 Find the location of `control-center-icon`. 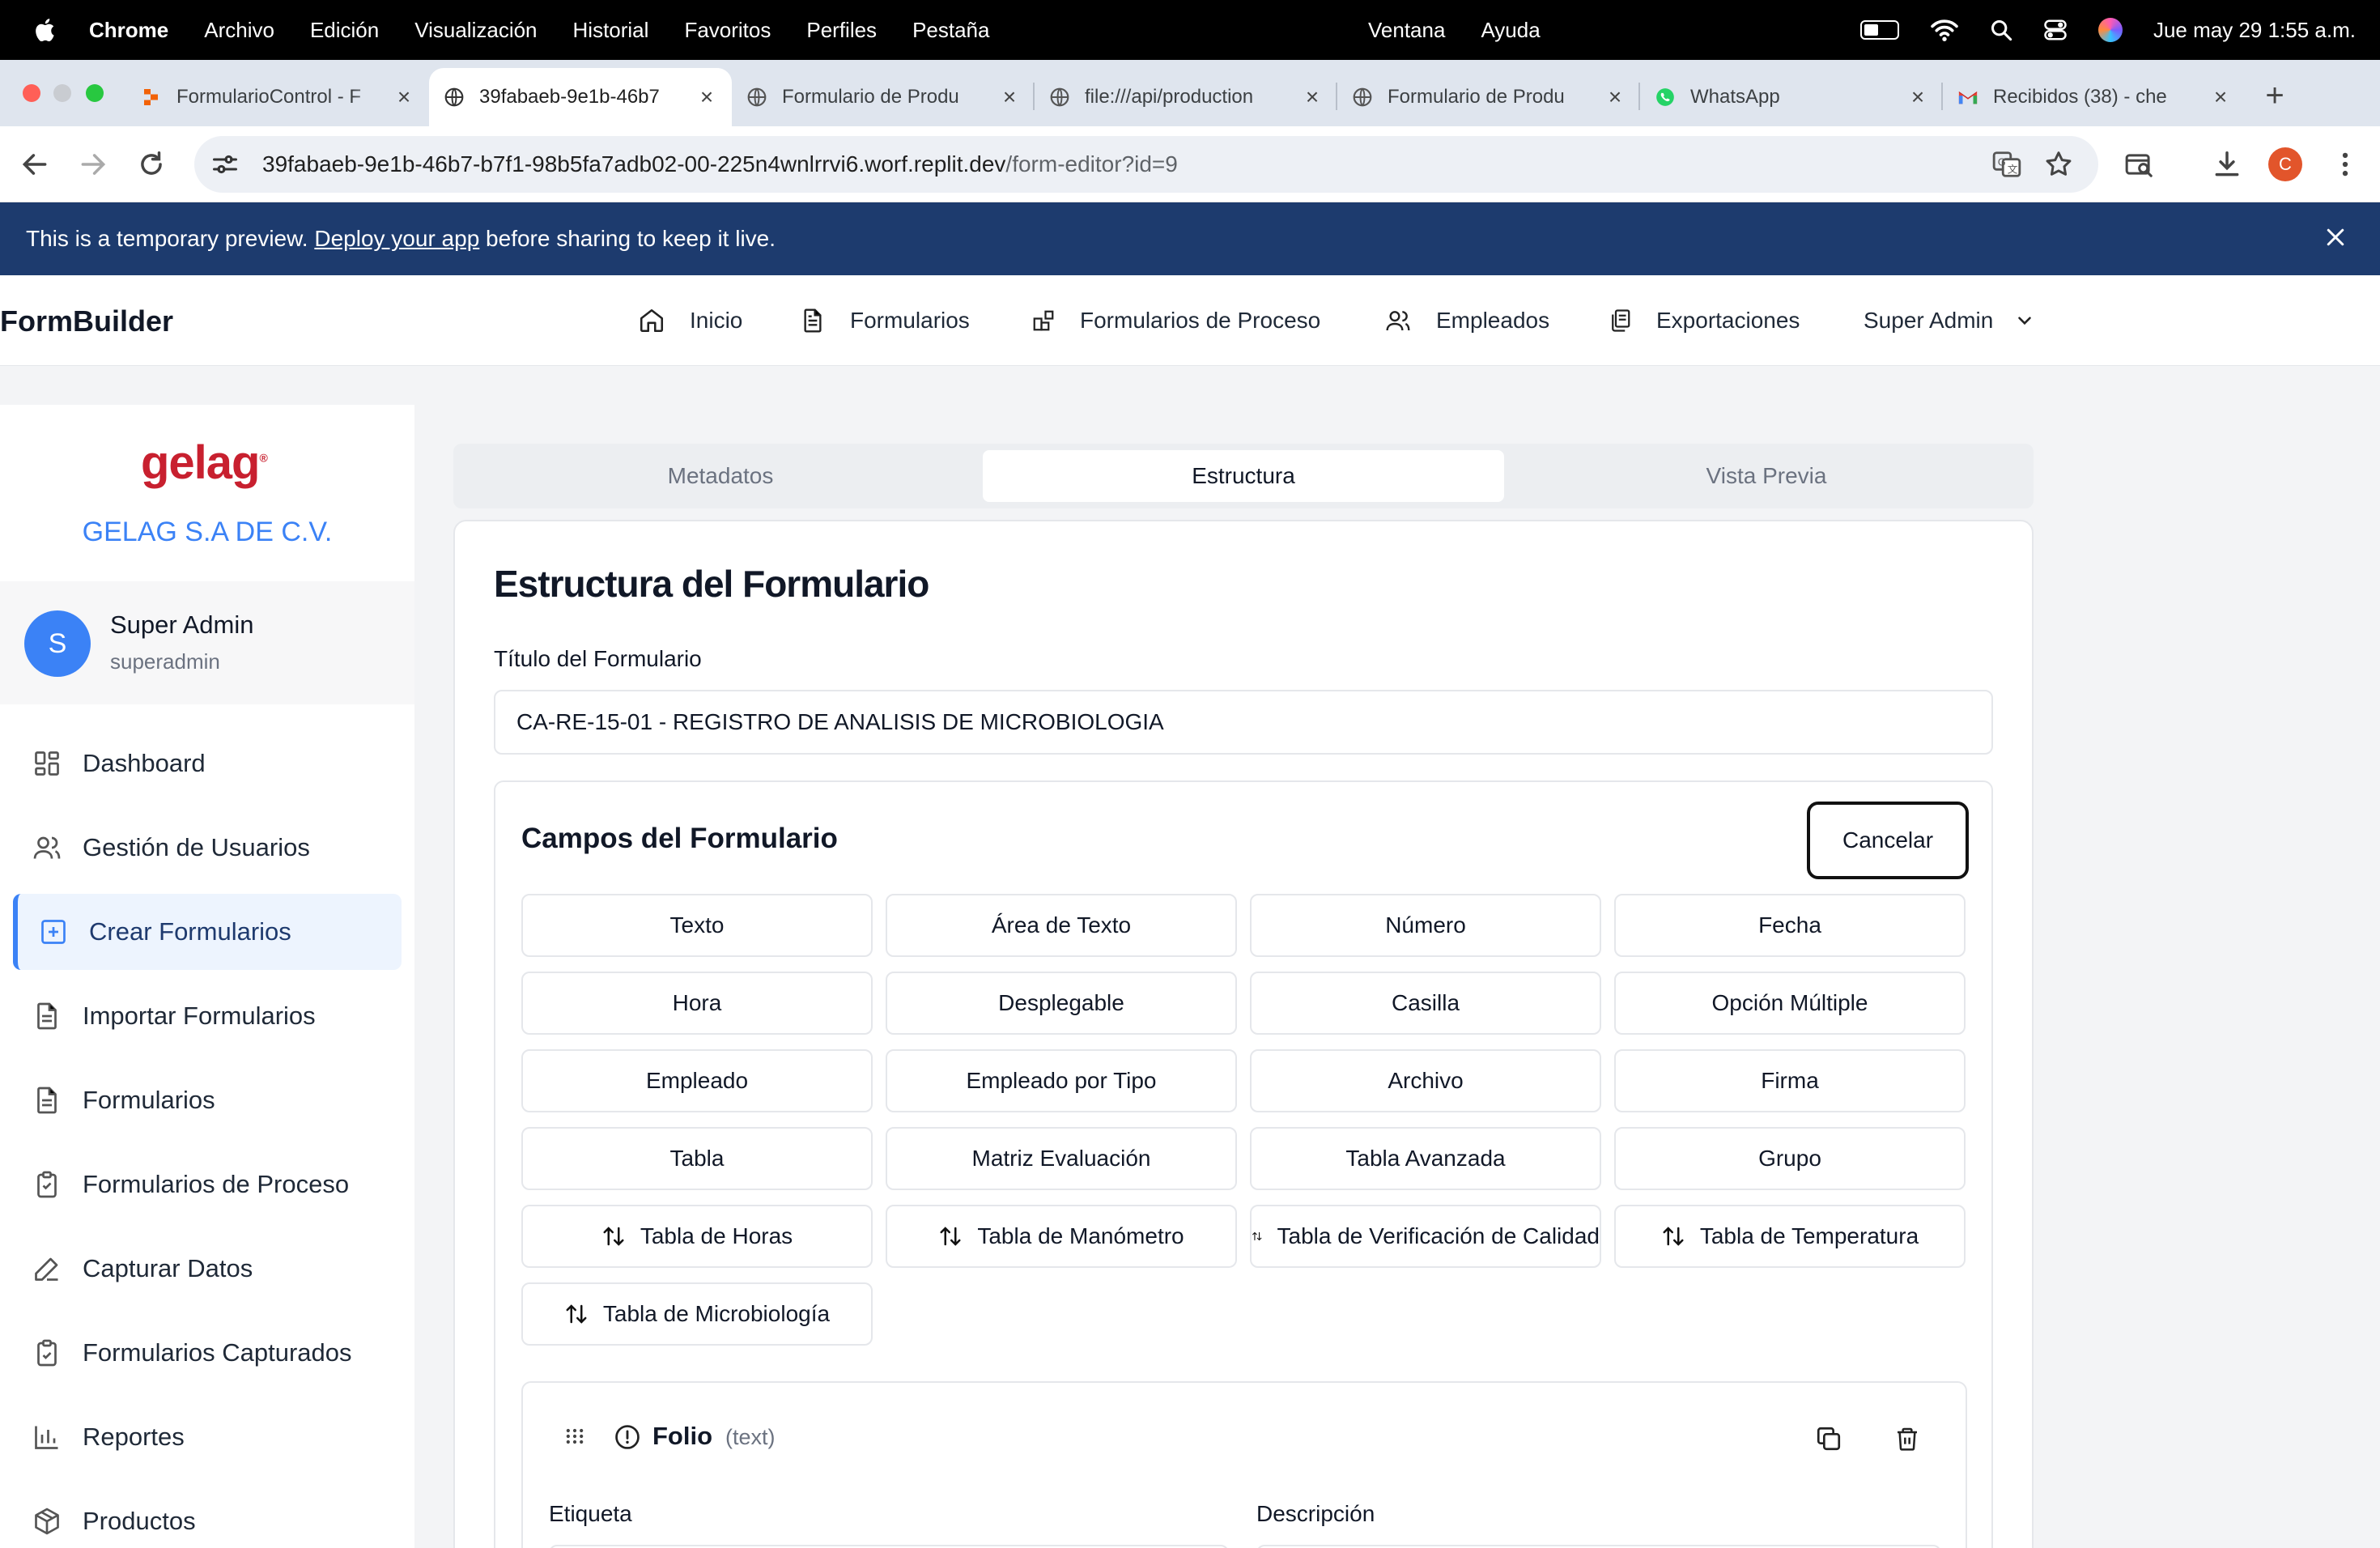

control-center-icon is located at coordinates (2056, 30).